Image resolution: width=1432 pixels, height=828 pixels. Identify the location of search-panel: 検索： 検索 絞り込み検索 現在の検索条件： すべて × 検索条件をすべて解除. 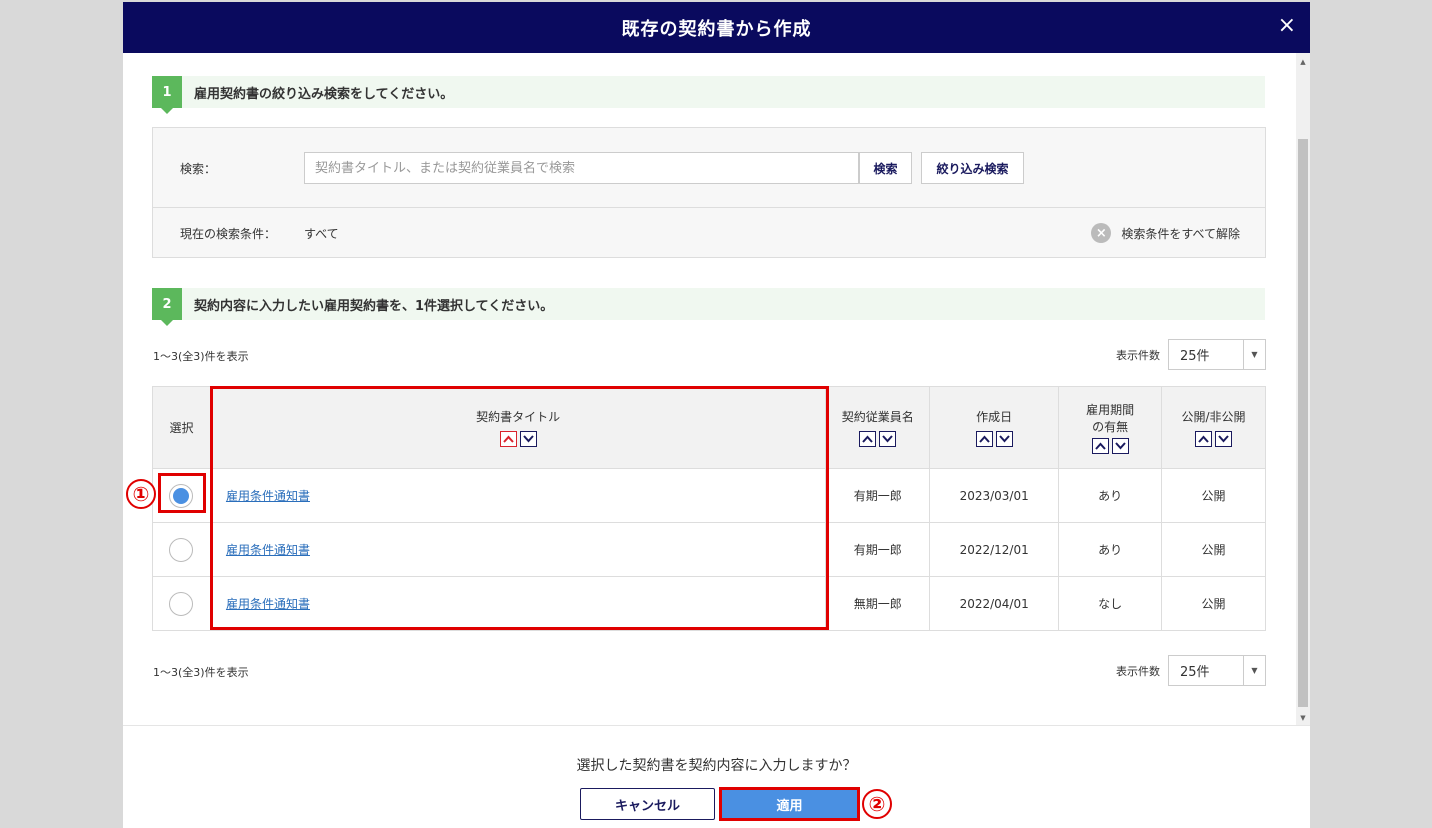
(709, 192).